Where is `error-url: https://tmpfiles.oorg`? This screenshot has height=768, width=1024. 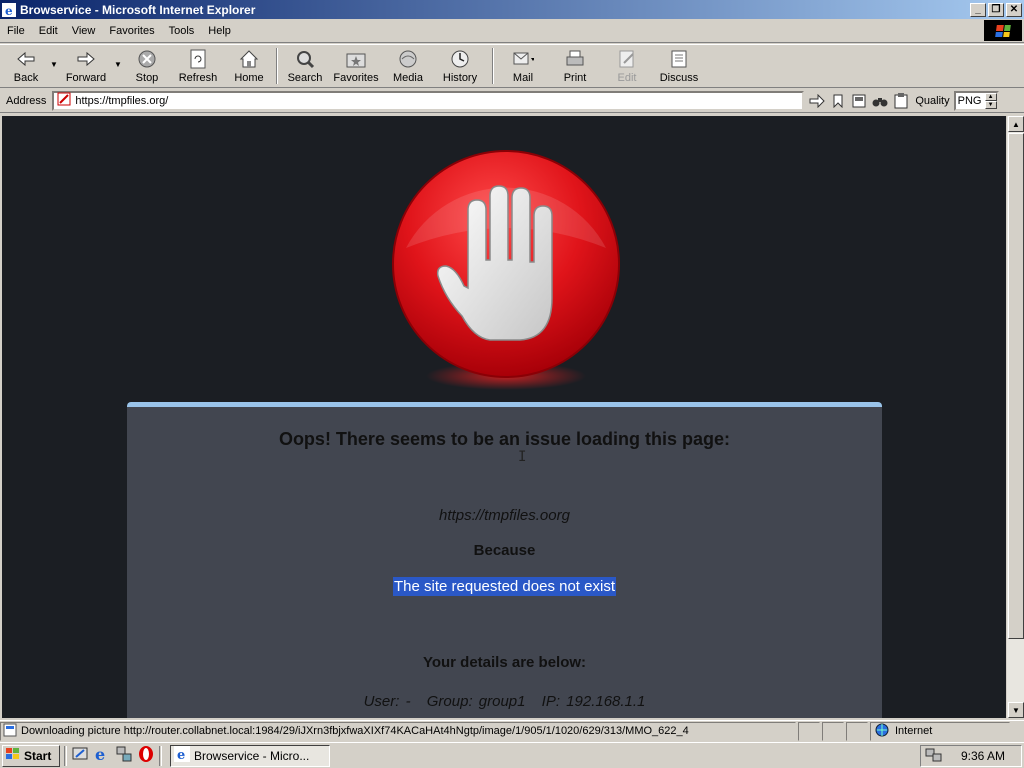 error-url: https://tmpfiles.oorg is located at coordinates (504, 515).